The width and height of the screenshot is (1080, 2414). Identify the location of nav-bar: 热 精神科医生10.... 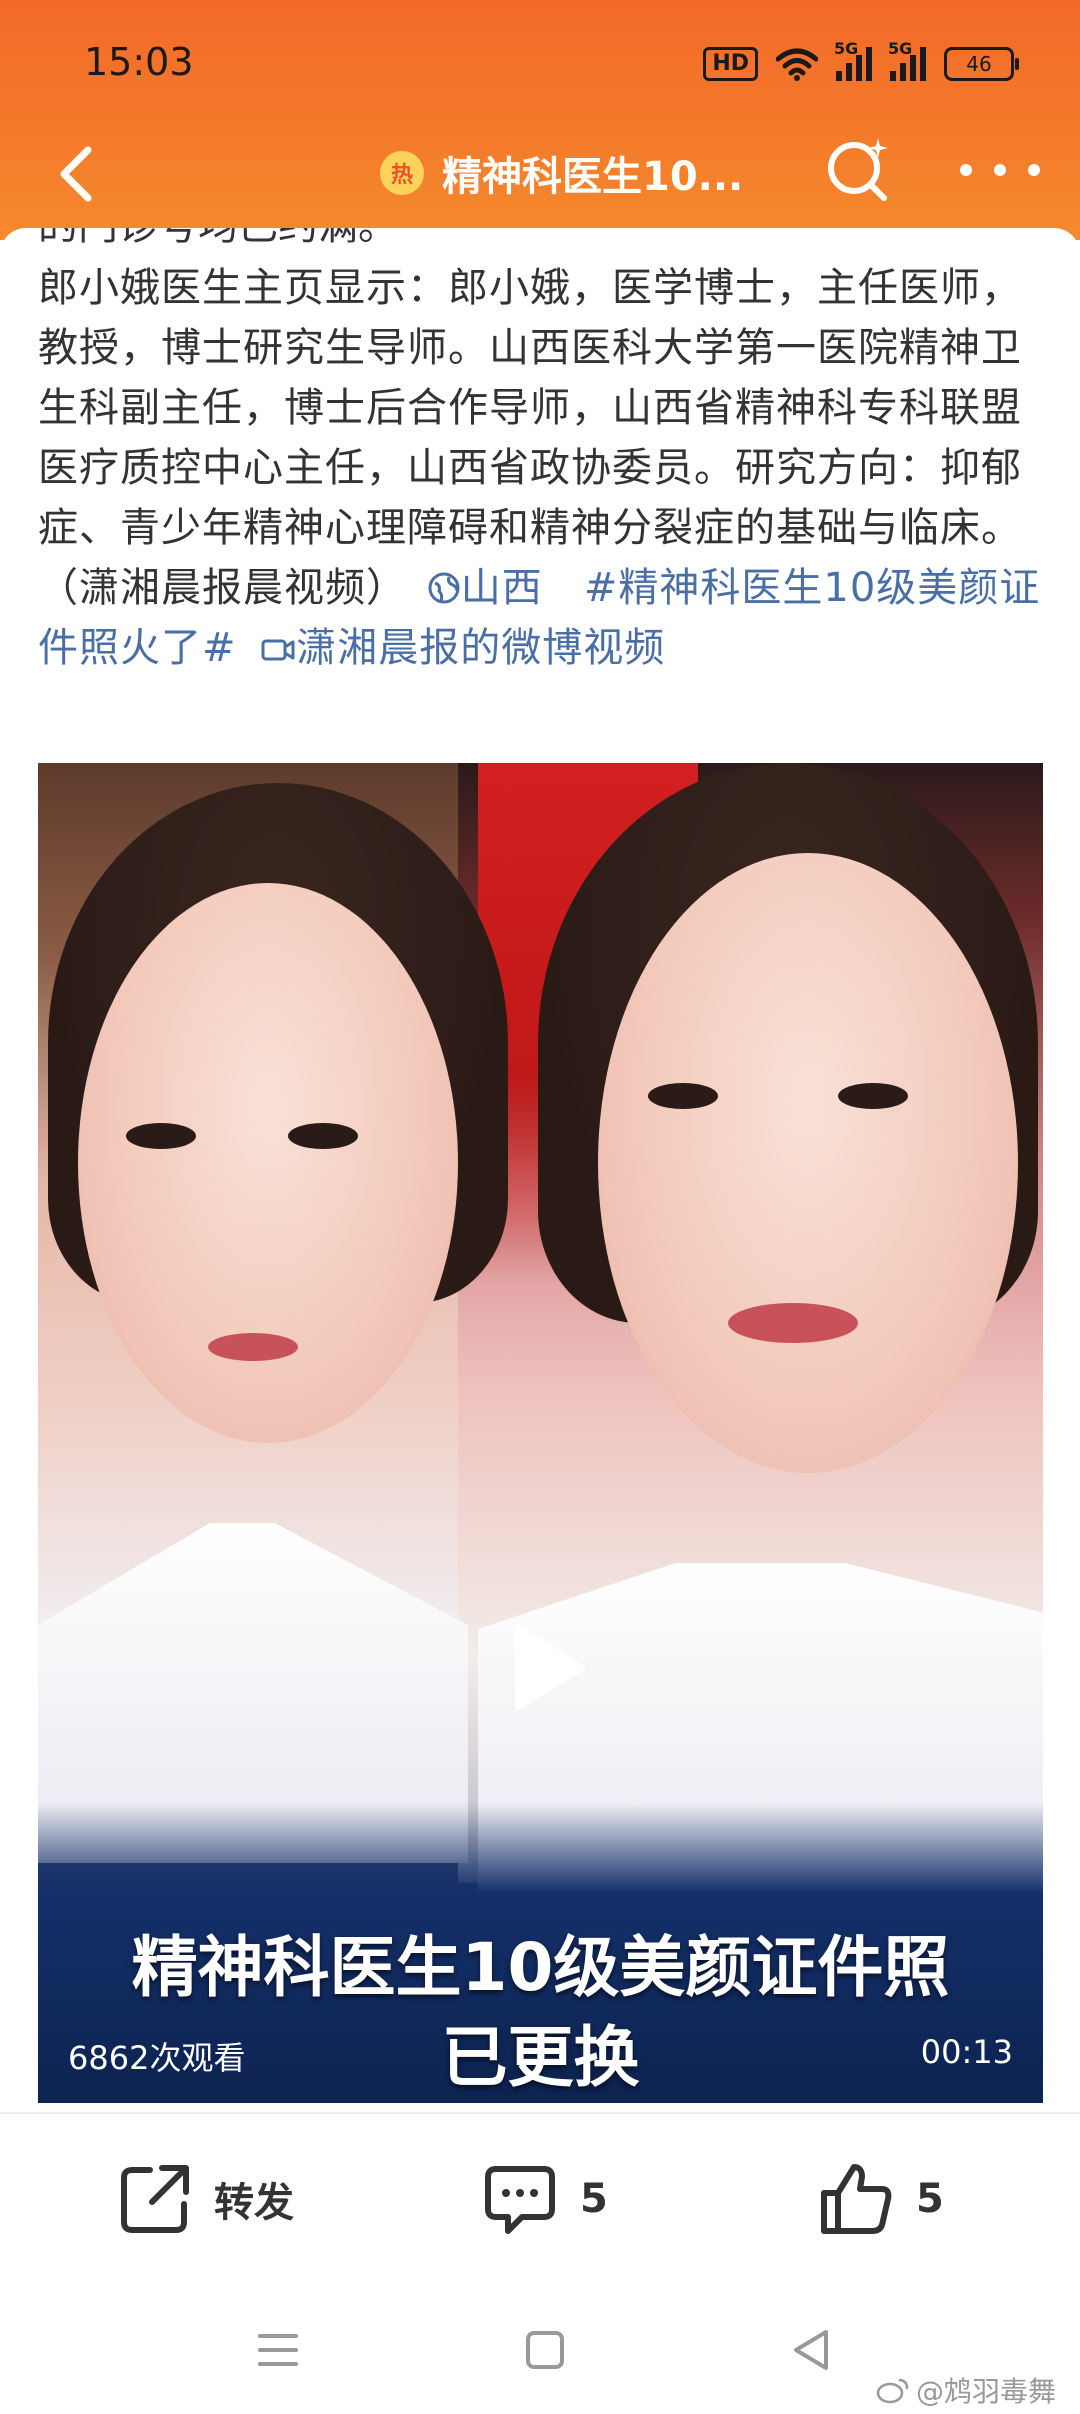
(540, 170).